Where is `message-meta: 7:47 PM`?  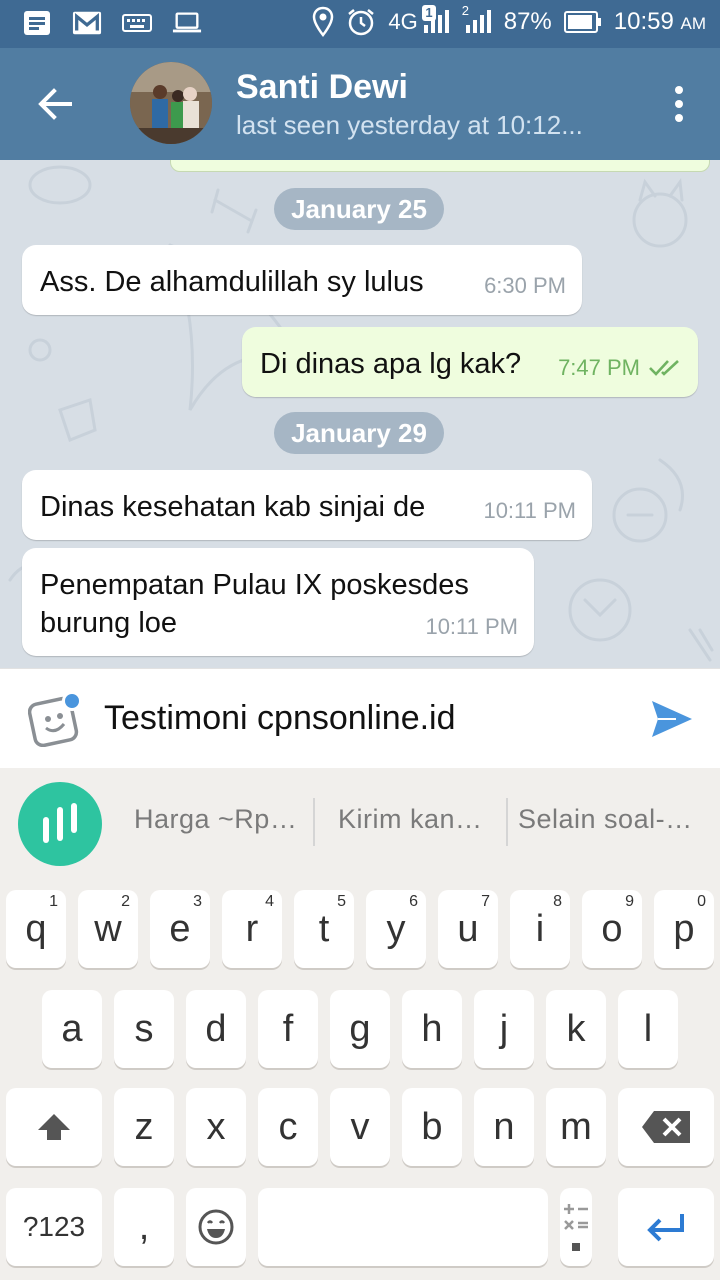 message-meta: 7:47 PM is located at coordinates (620, 368).